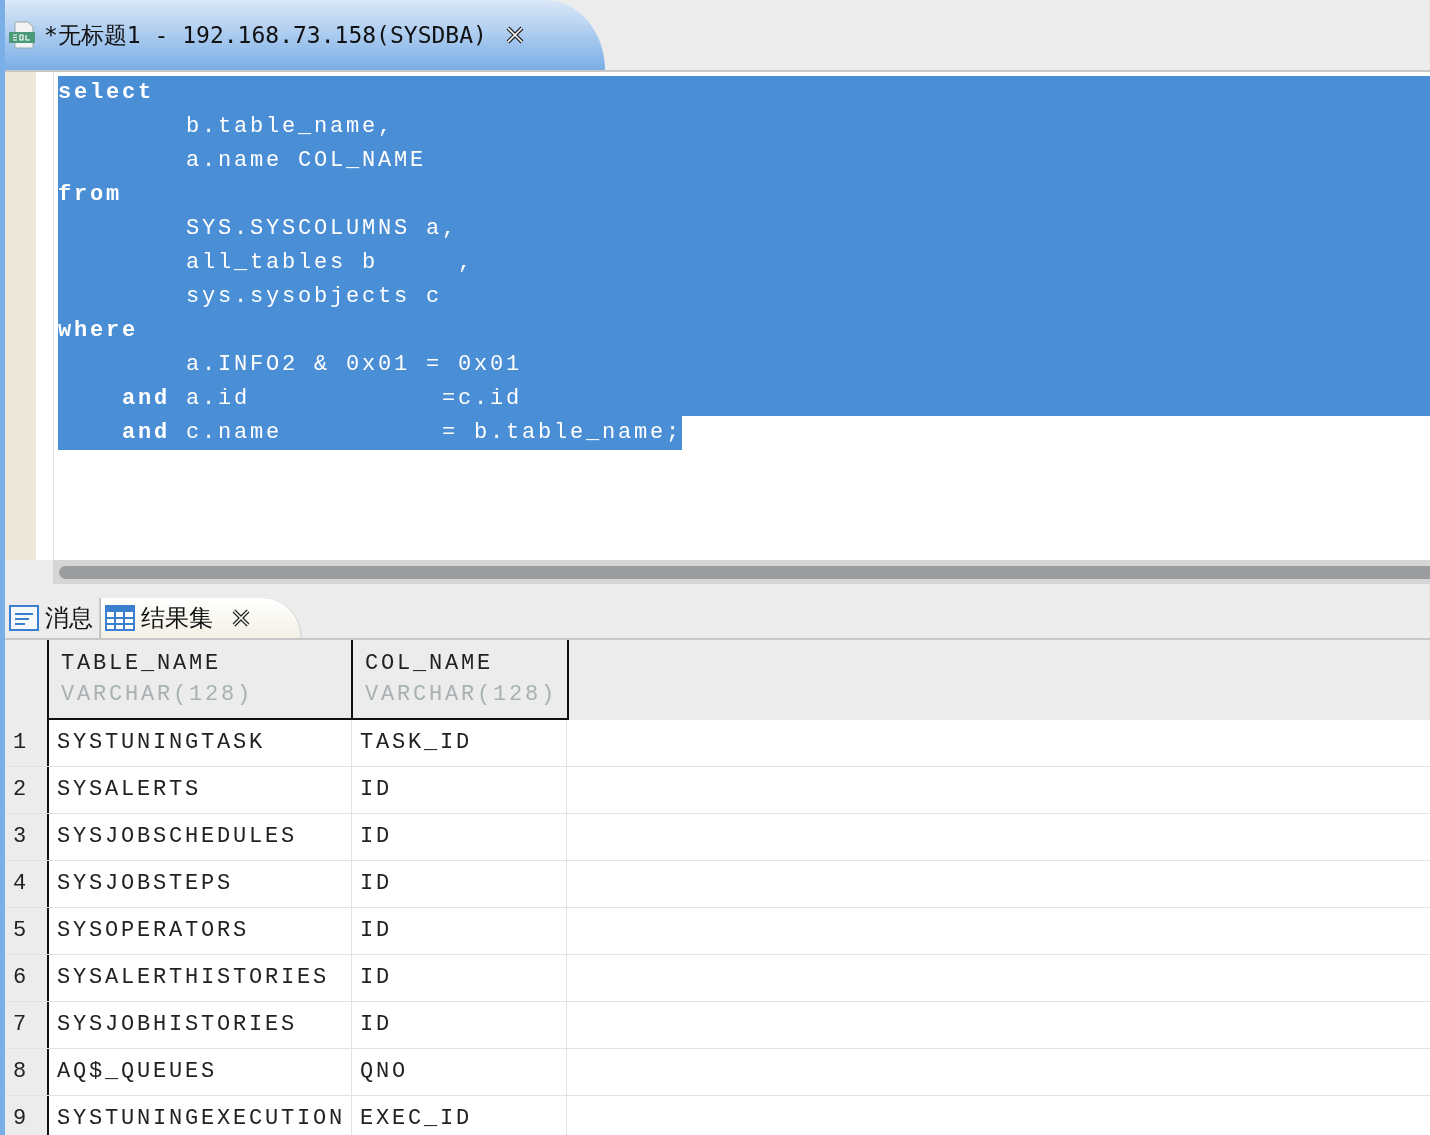 Image resolution: width=1430 pixels, height=1135 pixels. Describe the element at coordinates (27, 978) in the screenshot. I see `row-number: 6` at that location.